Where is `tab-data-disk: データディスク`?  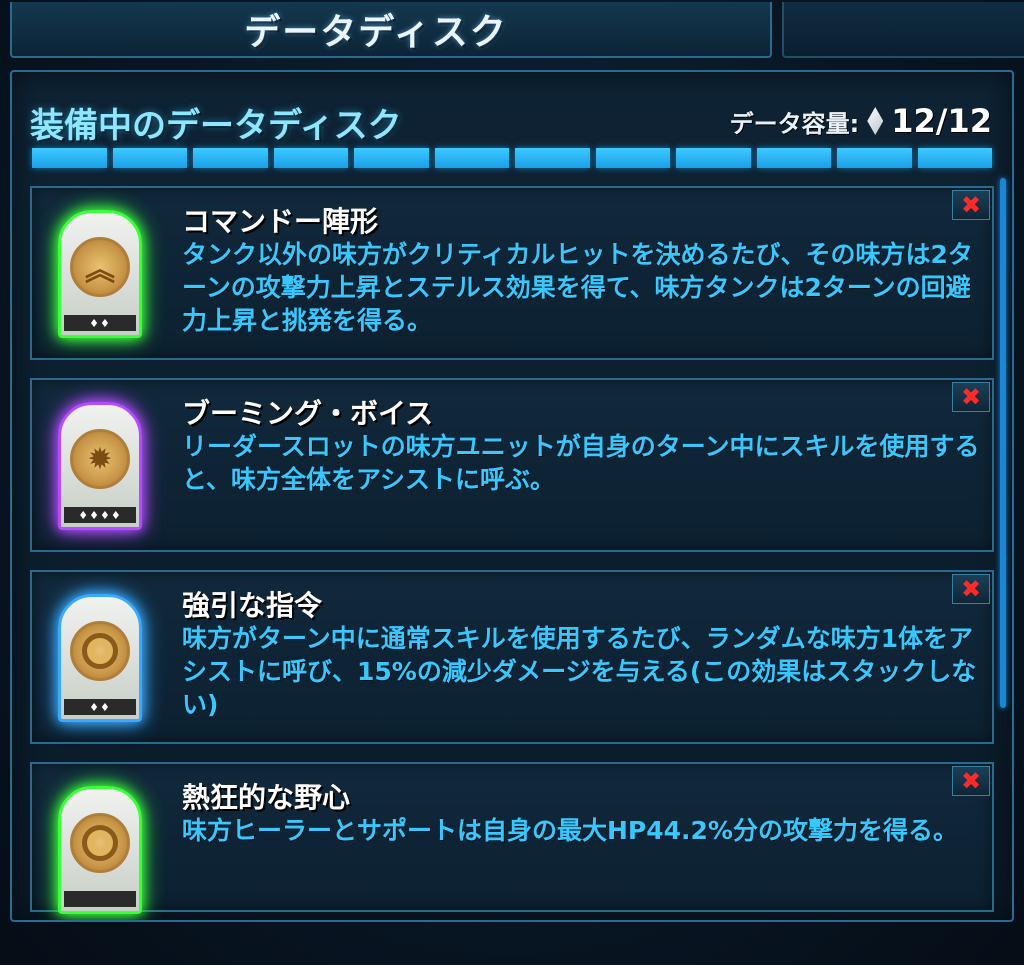 tab-data-disk: データディスク is located at coordinates (391, 30).